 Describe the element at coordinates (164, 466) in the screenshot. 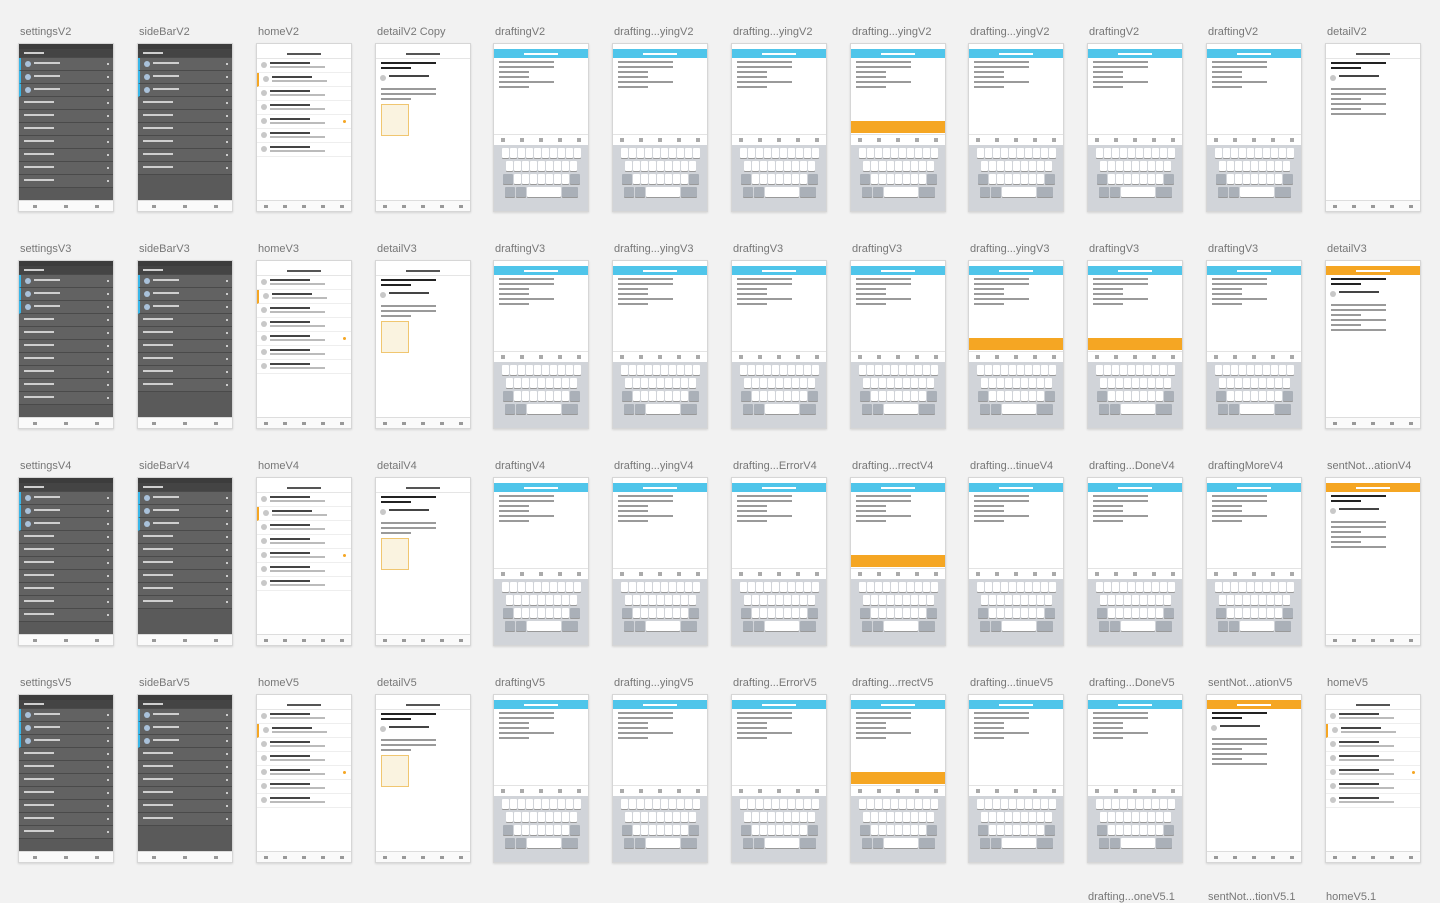

I see `artboard-label: sideBarV4` at that location.